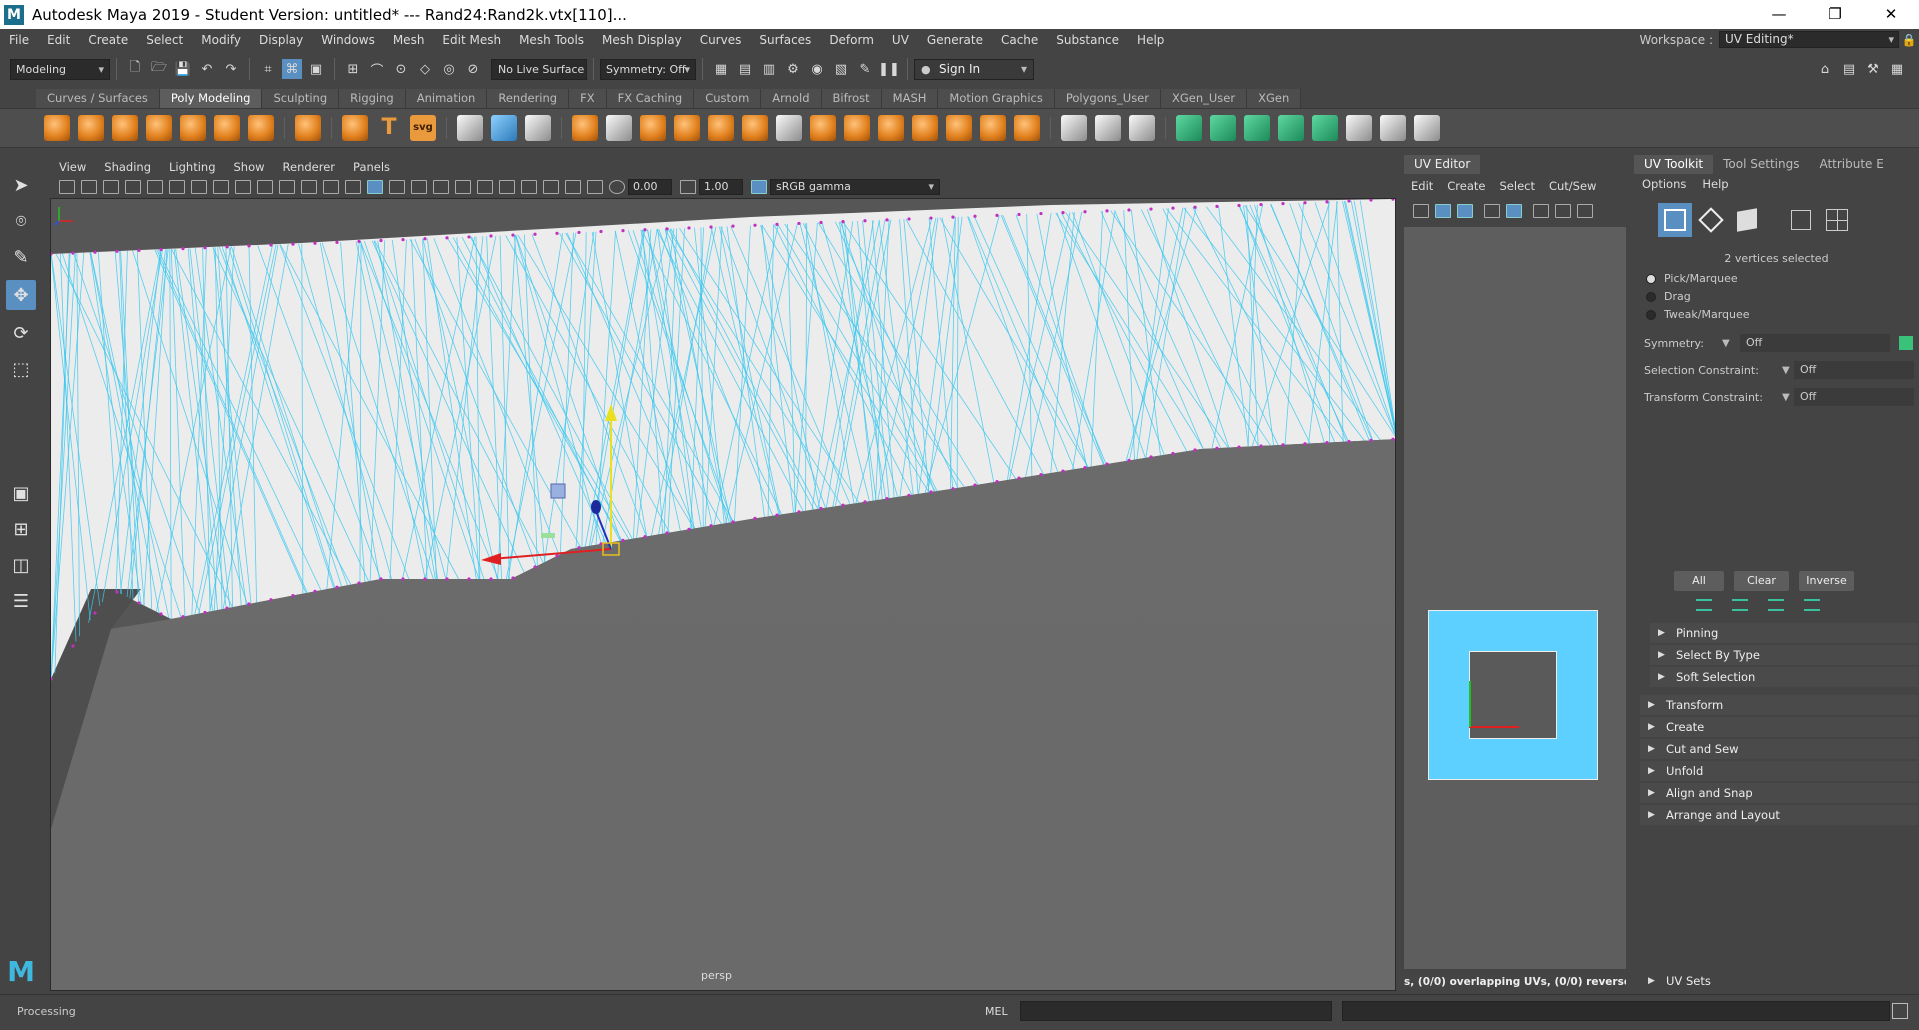 This screenshot has height=1030, width=1919. Describe the element at coordinates (21, 333) in the screenshot. I see `rotate-tool-icon: ⟳` at that location.